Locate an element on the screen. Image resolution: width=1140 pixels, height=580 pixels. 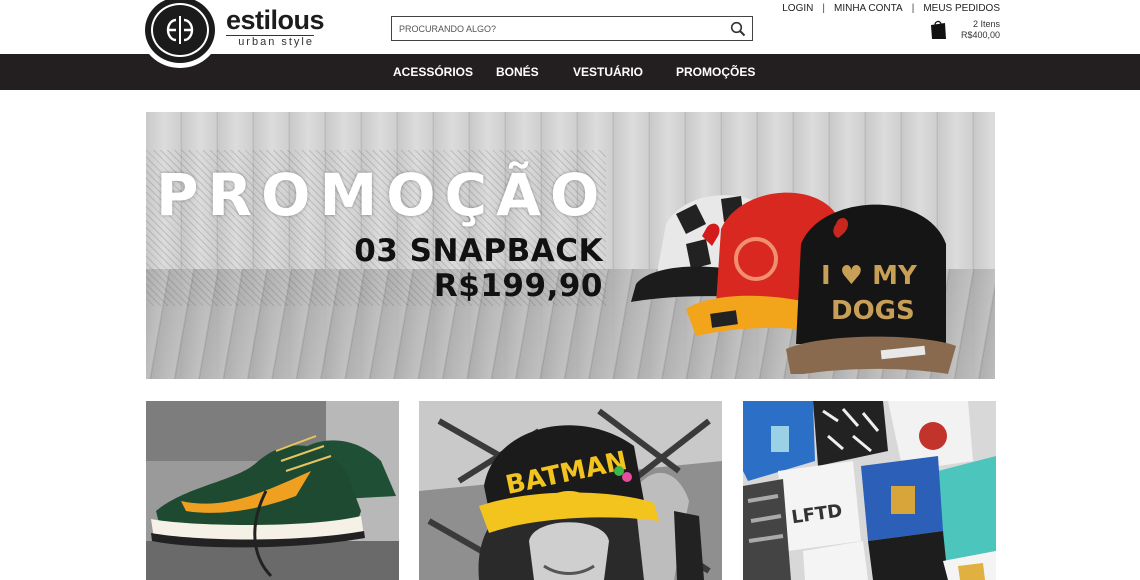
nav-item-vestuario: VESTUÁRIO is located at coordinates (608, 72).